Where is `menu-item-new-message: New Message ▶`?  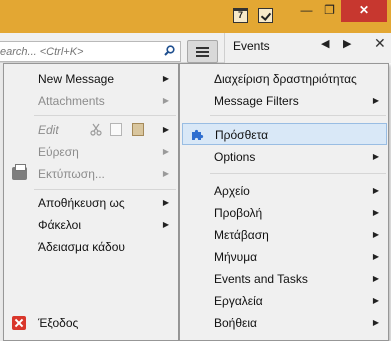
menu-item-new-message: New Message ▶ is located at coordinates (91, 79).